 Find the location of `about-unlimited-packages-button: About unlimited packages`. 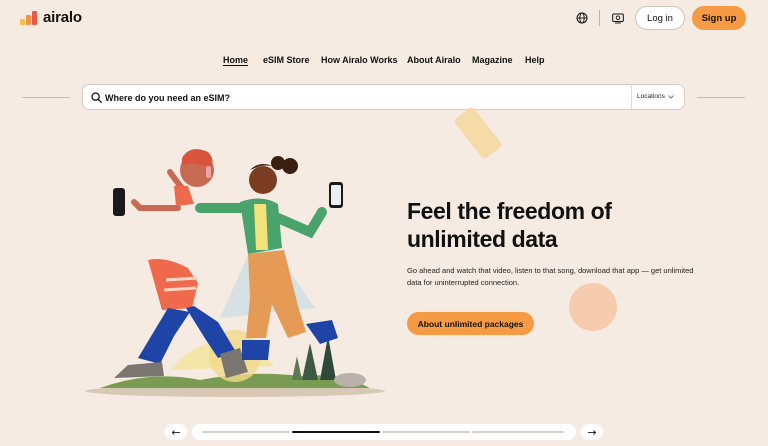

about-unlimited-packages-button: About unlimited packages is located at coordinates (470, 323).